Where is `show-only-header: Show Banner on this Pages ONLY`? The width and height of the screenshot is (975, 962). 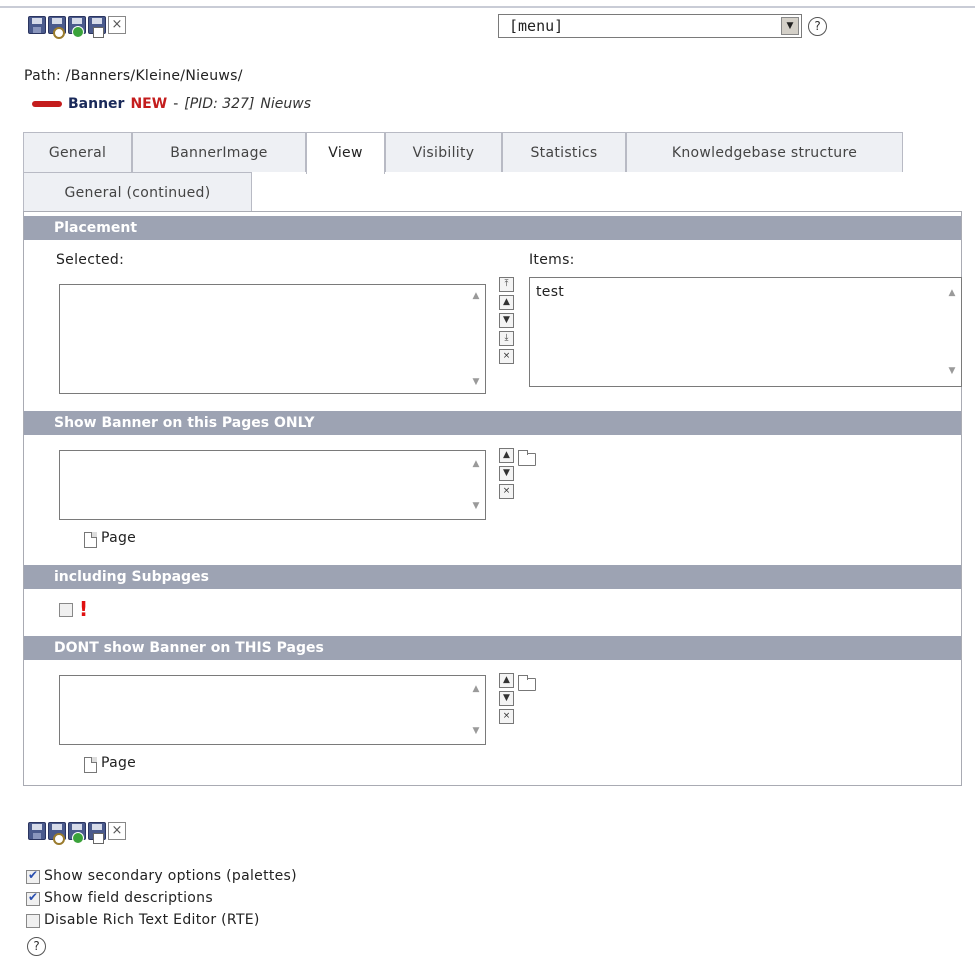
show-only-header: Show Banner on this Pages ONLY is located at coordinates (492, 423).